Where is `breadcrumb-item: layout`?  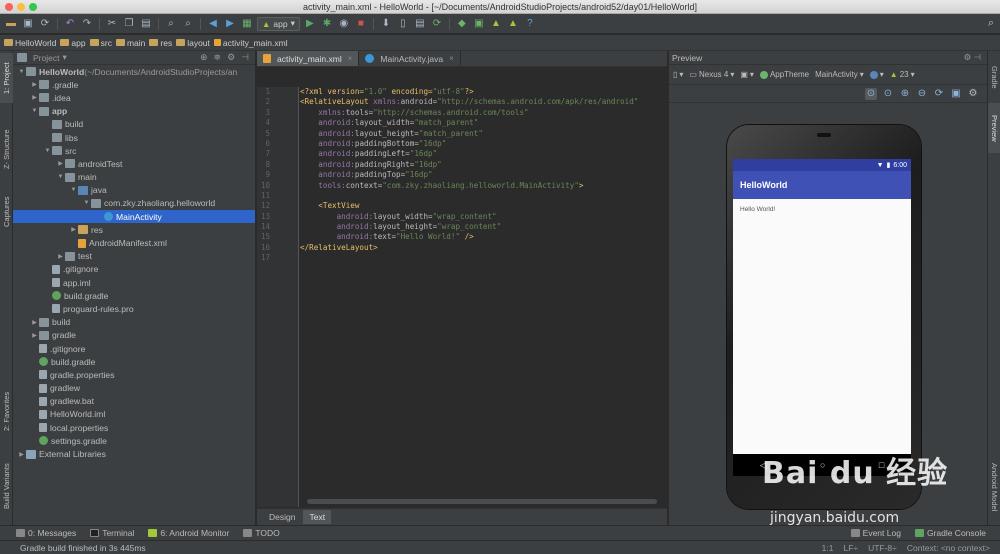 breadcrumb-item: layout is located at coordinates (193, 43).